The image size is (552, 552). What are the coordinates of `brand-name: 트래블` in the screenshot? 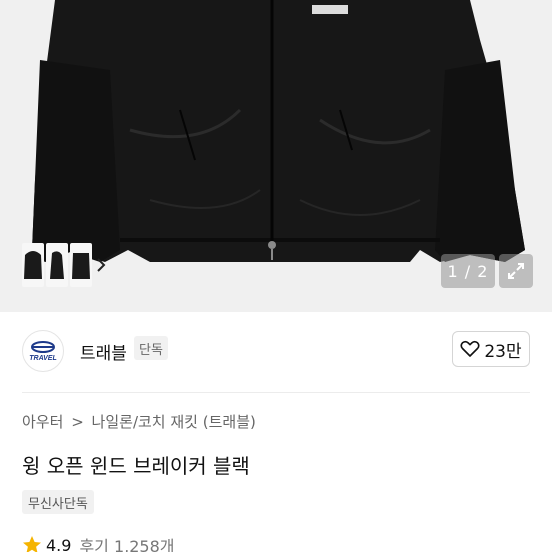 It's located at (103, 351).